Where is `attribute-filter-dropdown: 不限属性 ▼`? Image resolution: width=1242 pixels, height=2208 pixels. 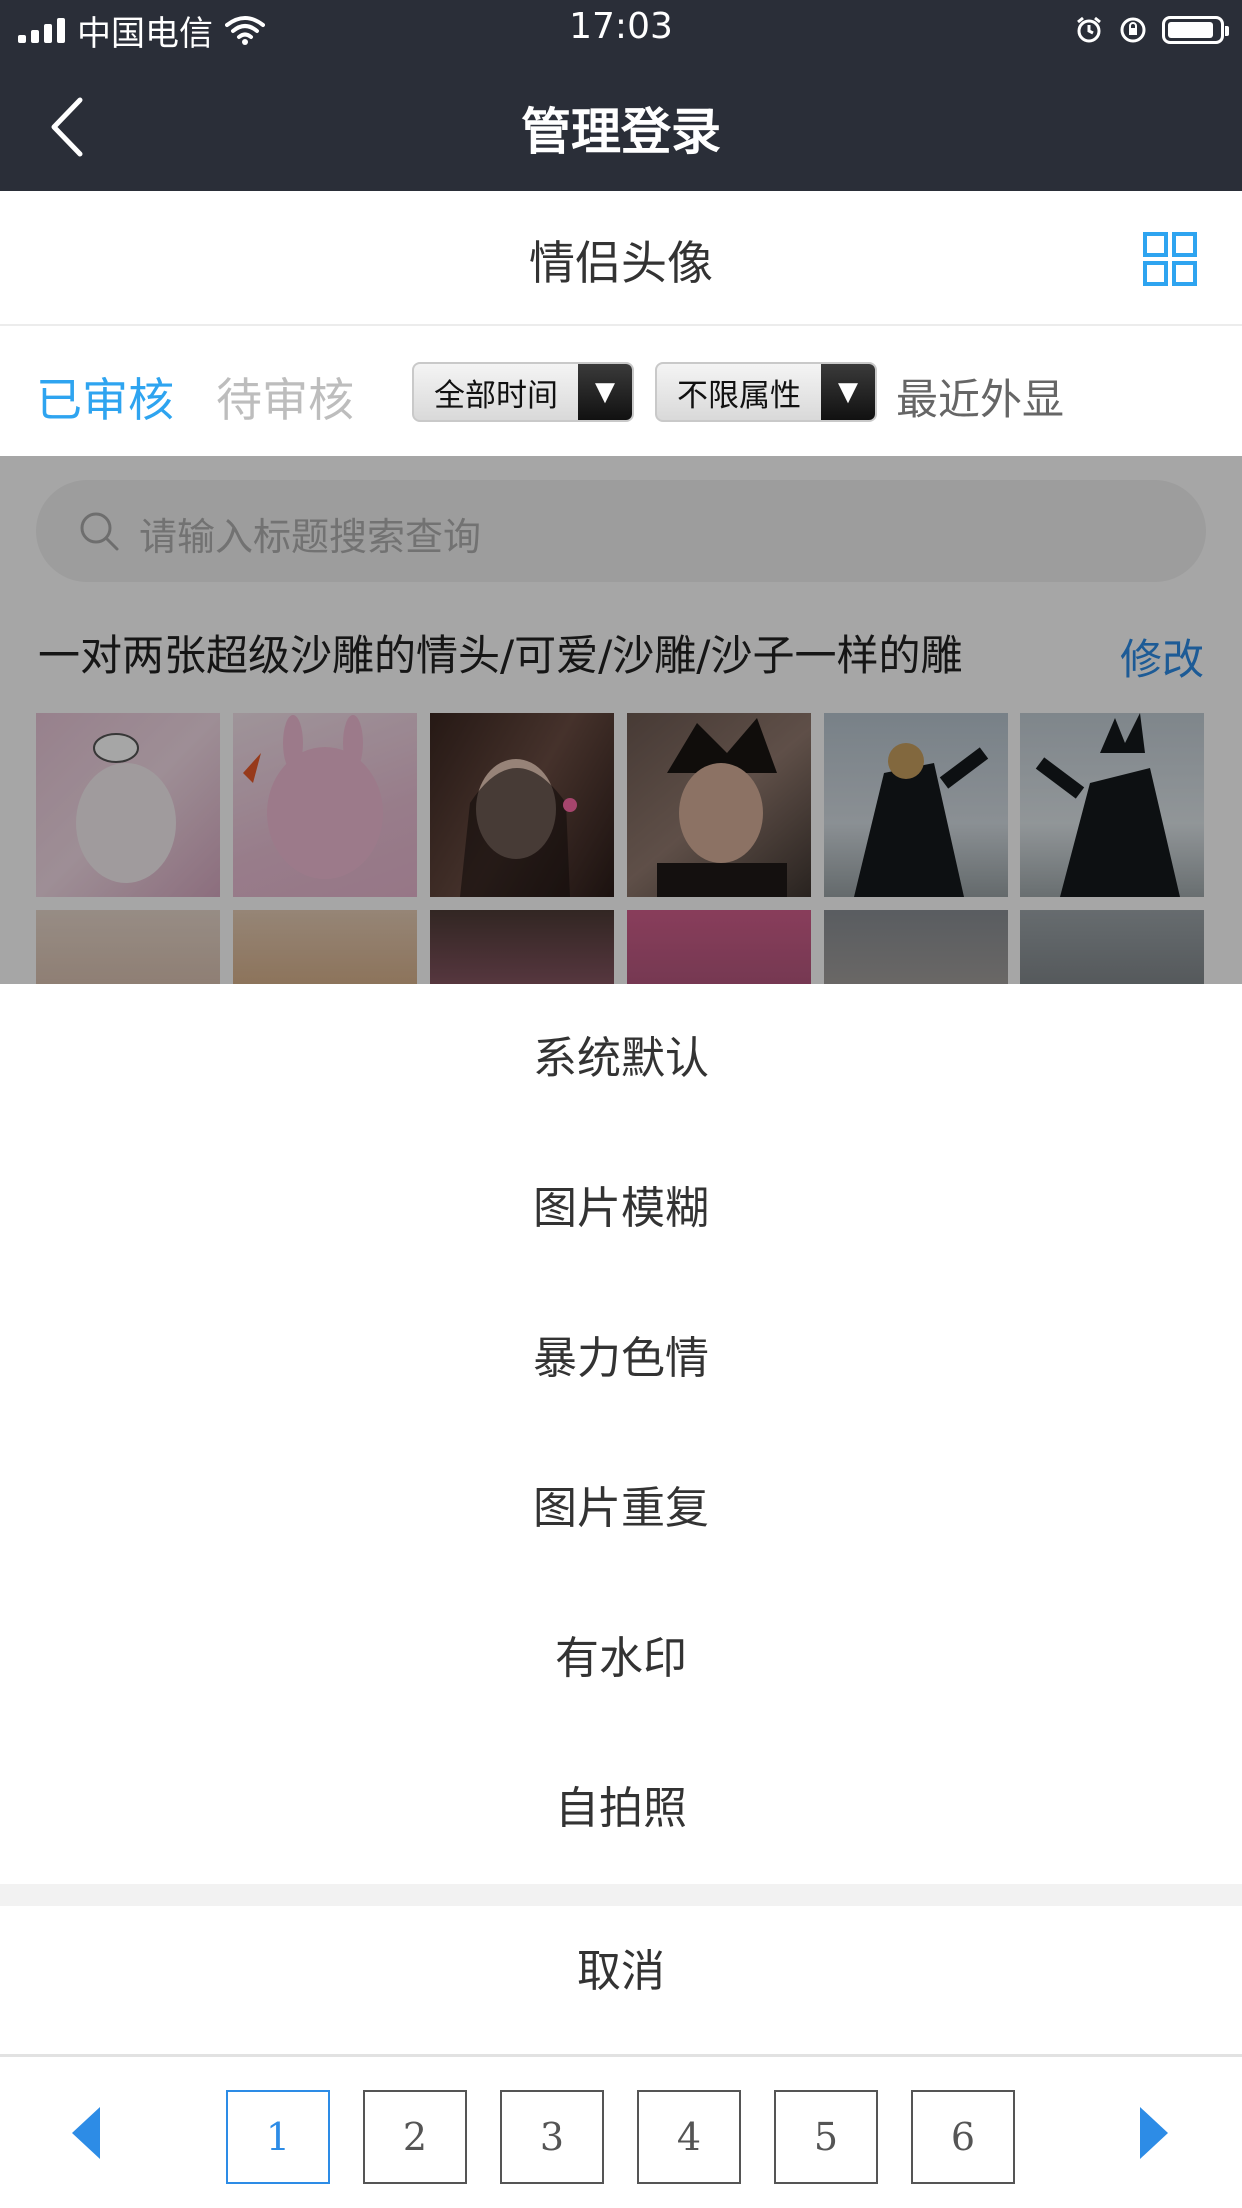
attribute-filter-dropdown: 不限属性 ▼ is located at coordinates (766, 392).